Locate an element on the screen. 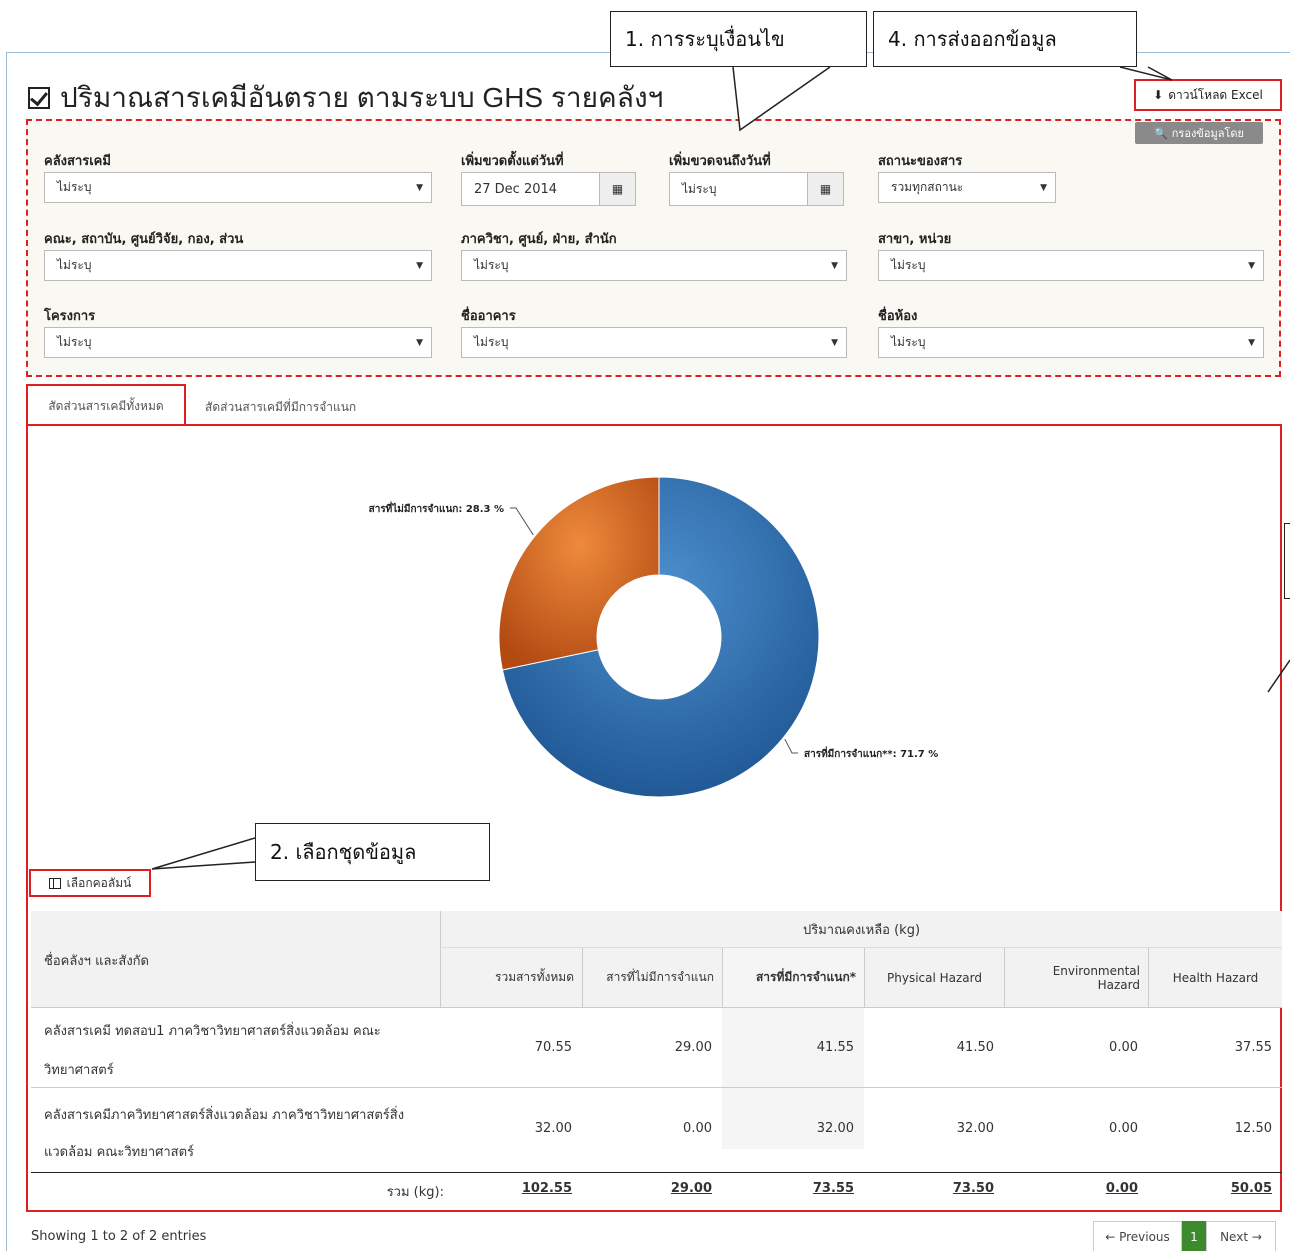 This screenshot has width=1290, height=1251. column-header-5: Health Hazard is located at coordinates (1215, 977).